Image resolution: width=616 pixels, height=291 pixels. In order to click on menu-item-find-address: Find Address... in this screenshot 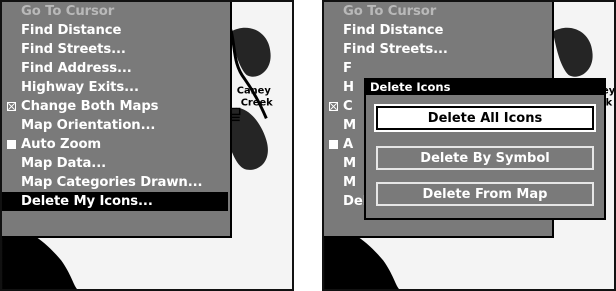, I will do `click(116, 68)`.